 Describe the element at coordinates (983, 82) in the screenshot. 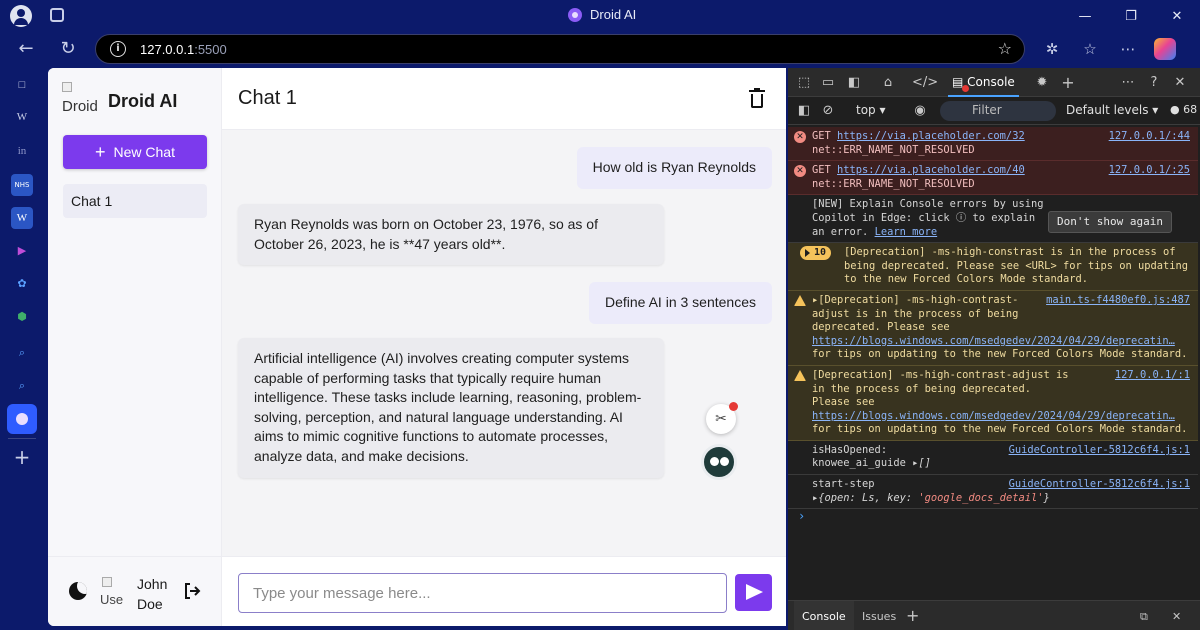

I see `tab-console: ▤ Console` at that location.